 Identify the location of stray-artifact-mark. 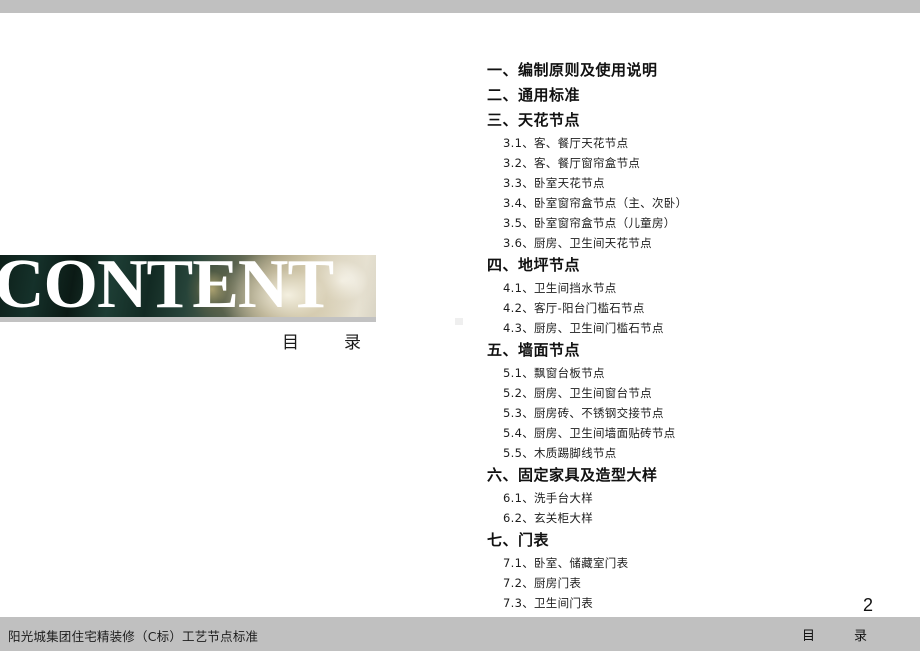
(459, 321).